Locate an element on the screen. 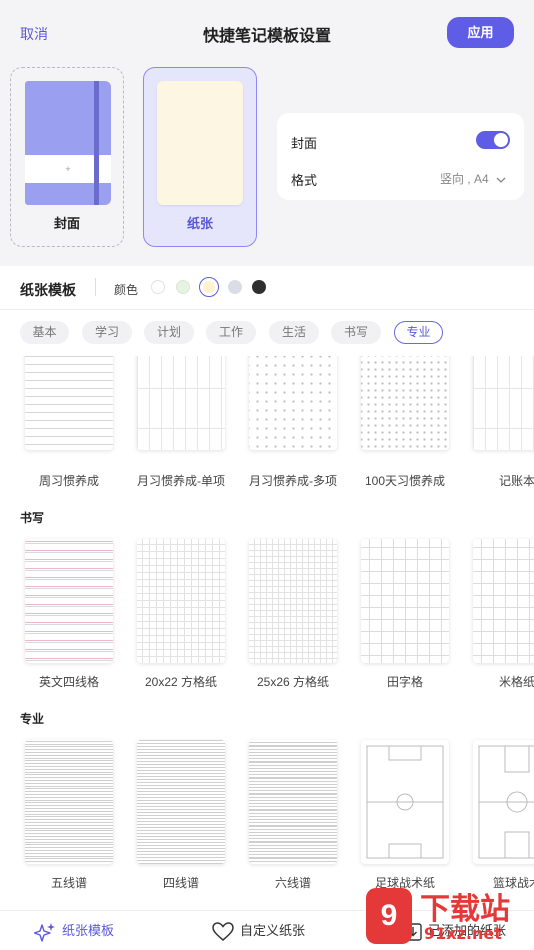 The height and width of the screenshot is (950, 534). template-label: 月习惯养成-单项 is located at coordinates (181, 481).